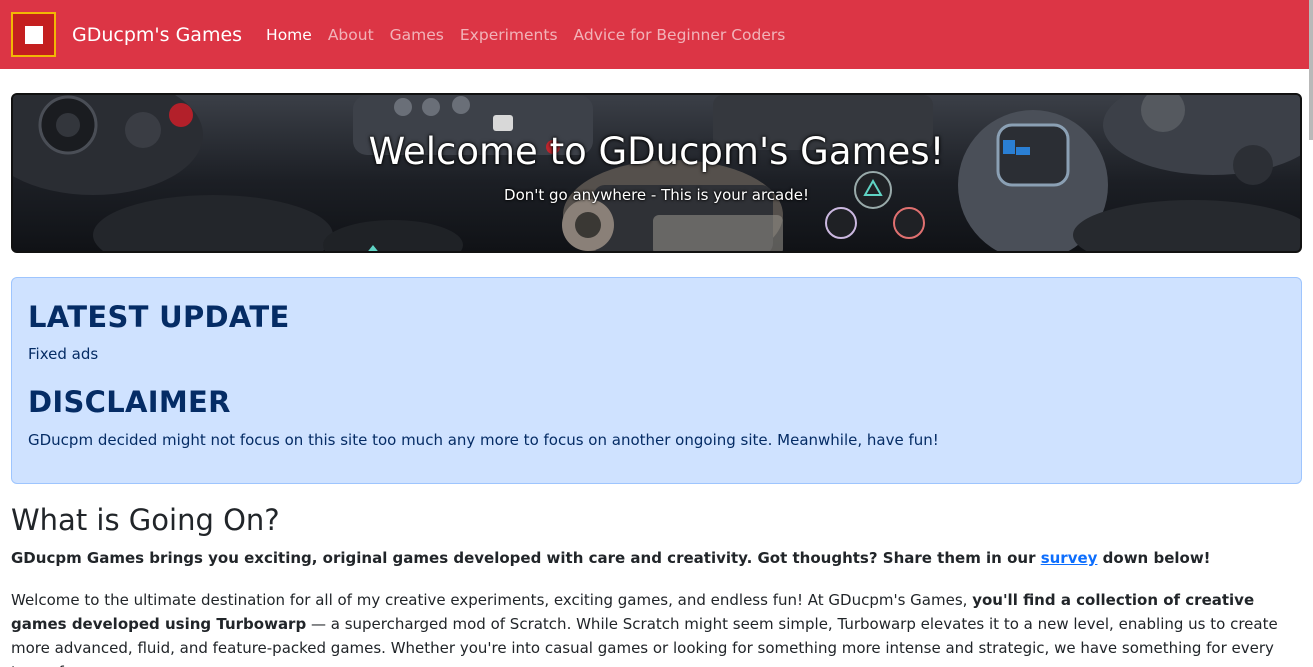 Image resolution: width=1313 pixels, height=667 pixels. Describe the element at coordinates (157, 35) in the screenshot. I see `brand-name: GDucpm's Games` at that location.